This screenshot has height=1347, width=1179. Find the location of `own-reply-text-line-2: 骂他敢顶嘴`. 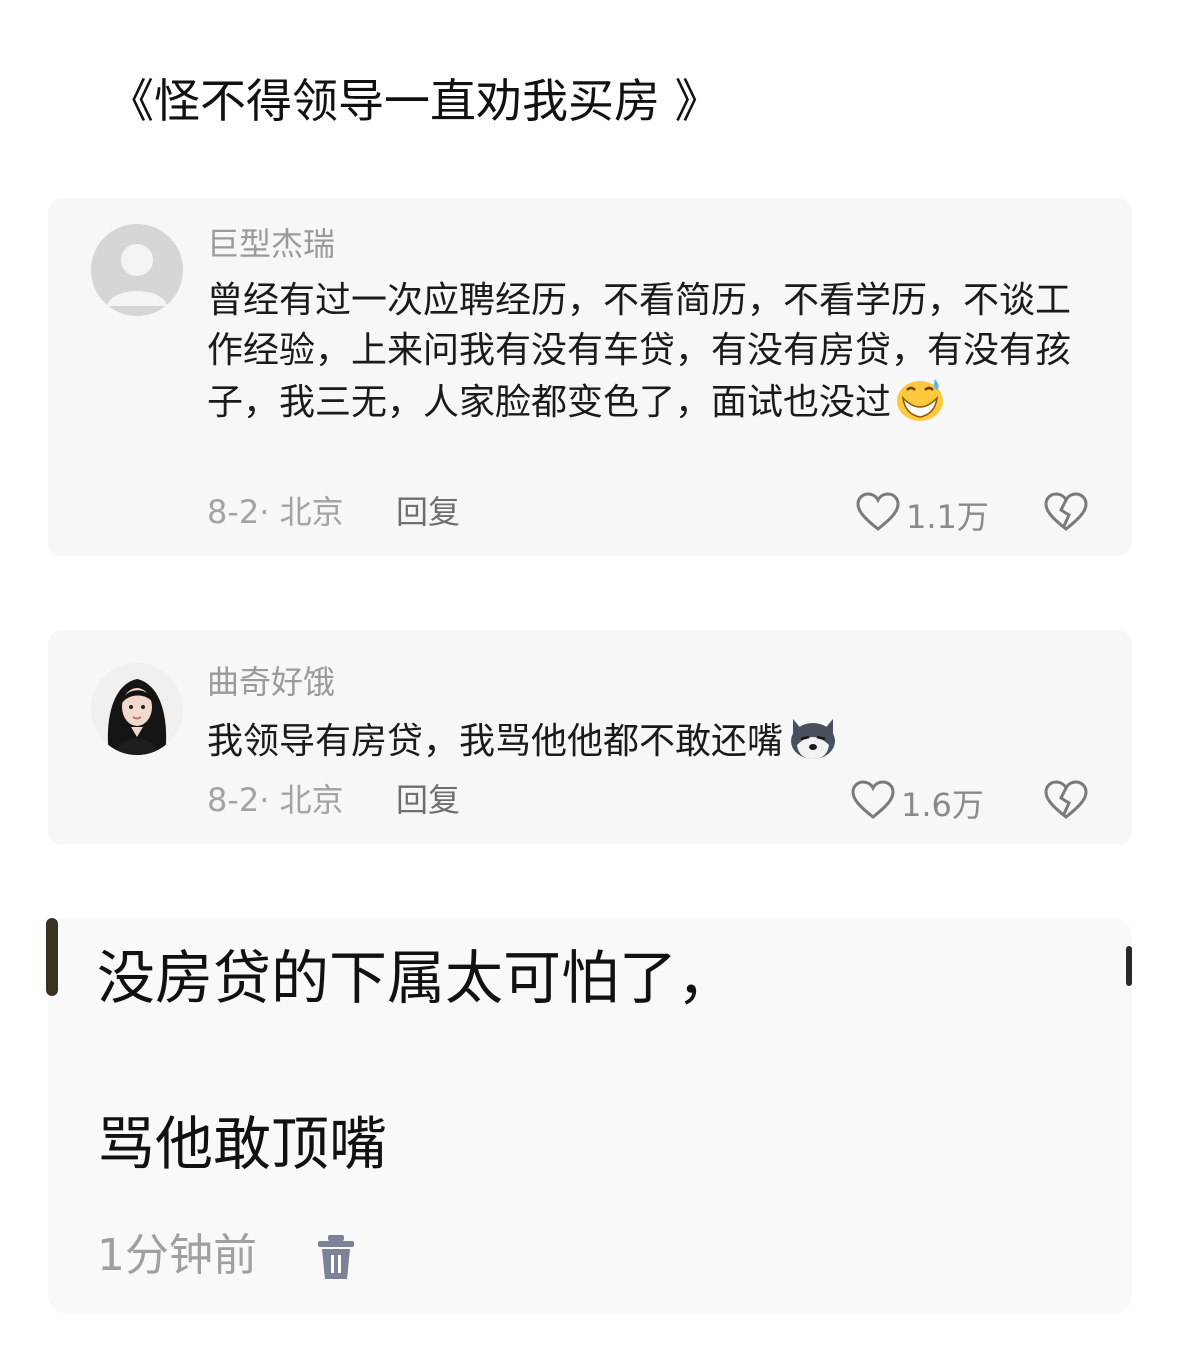

own-reply-text-line-2: 骂他敢顶嘴 is located at coordinates (242, 1144).